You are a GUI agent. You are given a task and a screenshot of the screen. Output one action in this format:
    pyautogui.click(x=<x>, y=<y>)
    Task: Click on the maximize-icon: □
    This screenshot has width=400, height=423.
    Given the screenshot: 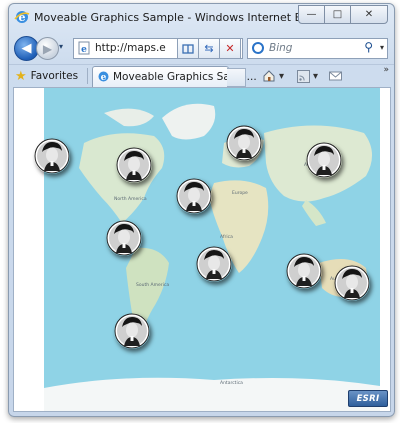 What is the action you would take?
    pyautogui.click(x=337, y=14)
    